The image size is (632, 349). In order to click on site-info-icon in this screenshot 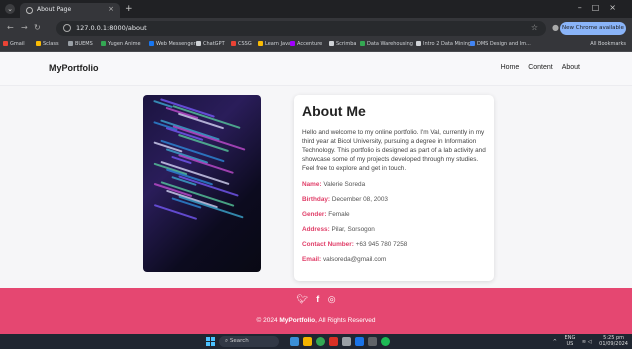, I will do `click(67, 28)`.